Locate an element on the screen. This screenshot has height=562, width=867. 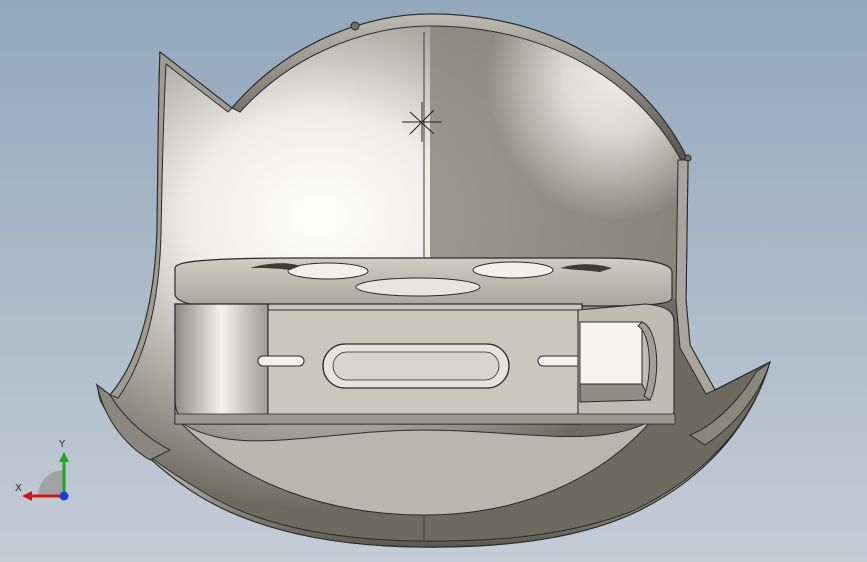
view-orientation-triad: Y X is located at coordinates (45, 474).